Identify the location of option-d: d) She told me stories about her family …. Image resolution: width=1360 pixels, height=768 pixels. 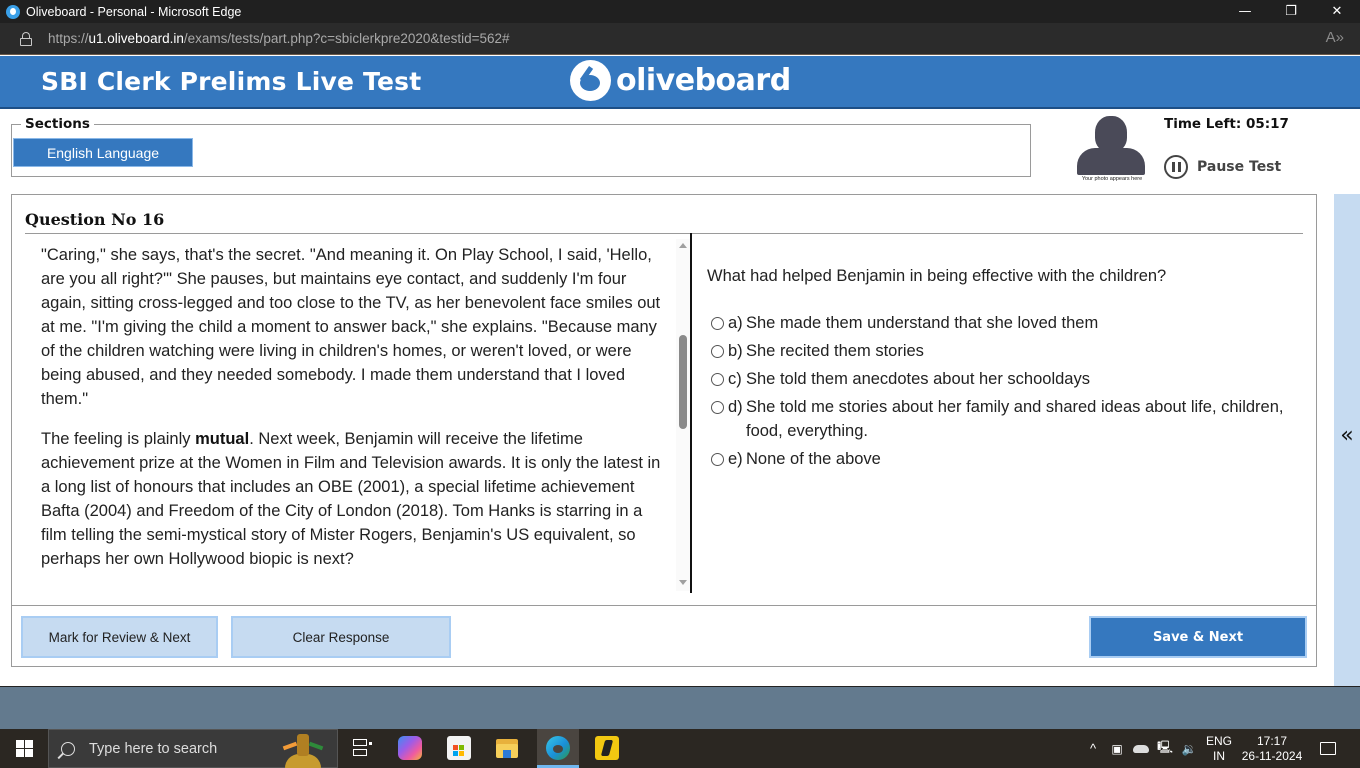
(1001, 419).